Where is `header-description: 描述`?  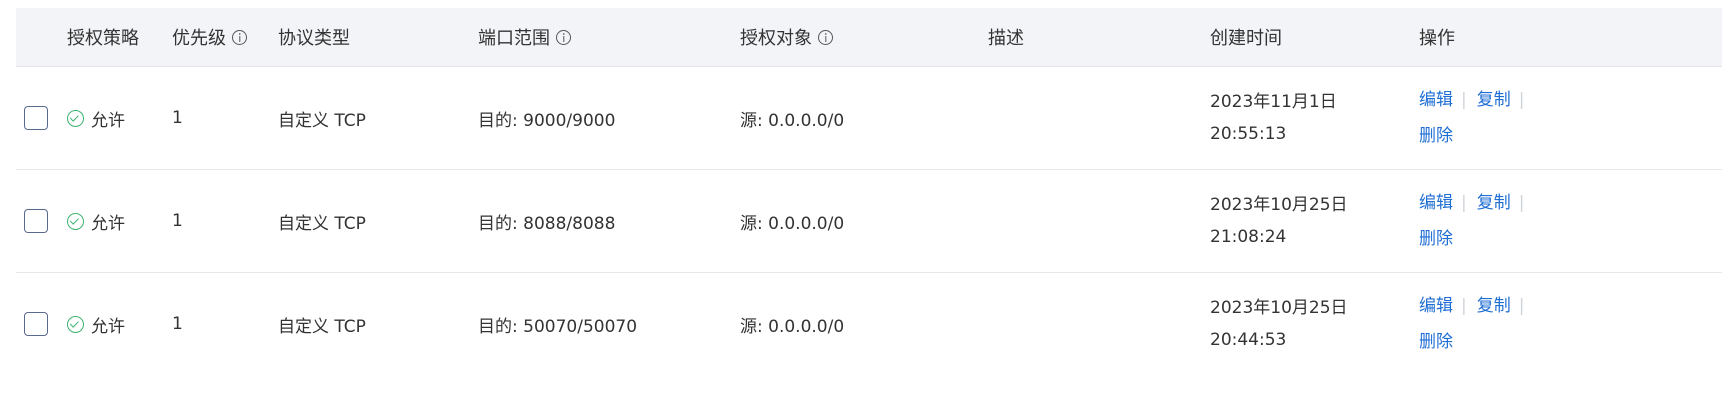
header-description: 描述 is located at coordinates (1006, 37).